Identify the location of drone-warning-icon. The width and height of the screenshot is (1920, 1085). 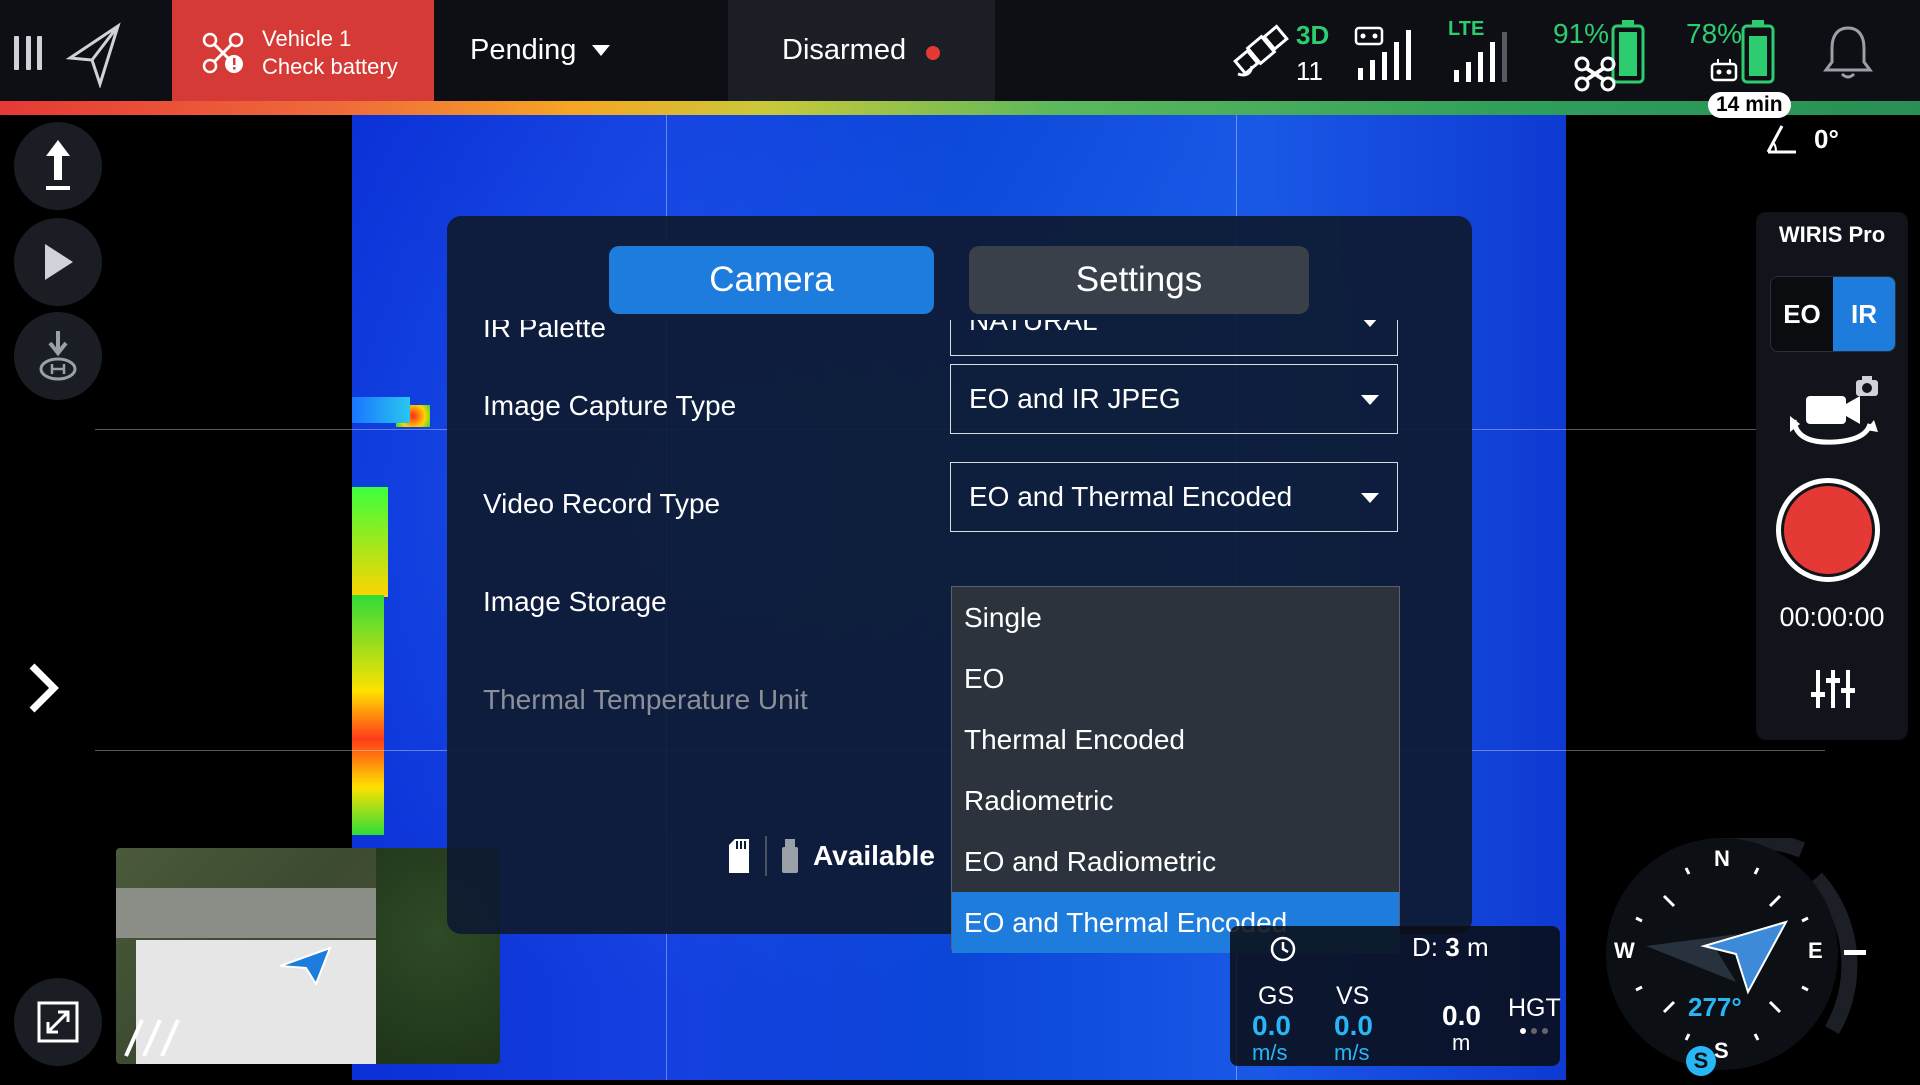
(223, 55).